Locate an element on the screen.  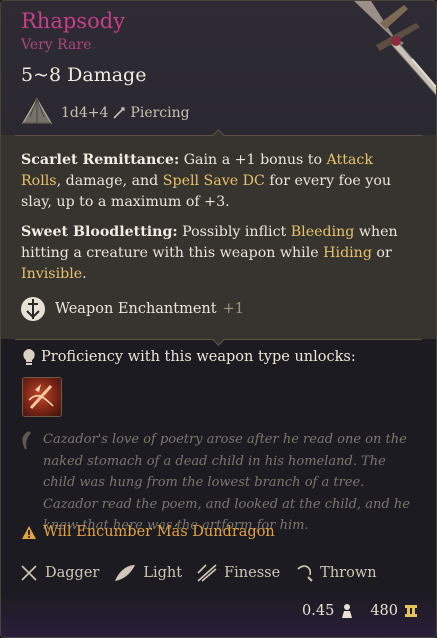
property-finesse: Finesse is located at coordinates (238, 573).